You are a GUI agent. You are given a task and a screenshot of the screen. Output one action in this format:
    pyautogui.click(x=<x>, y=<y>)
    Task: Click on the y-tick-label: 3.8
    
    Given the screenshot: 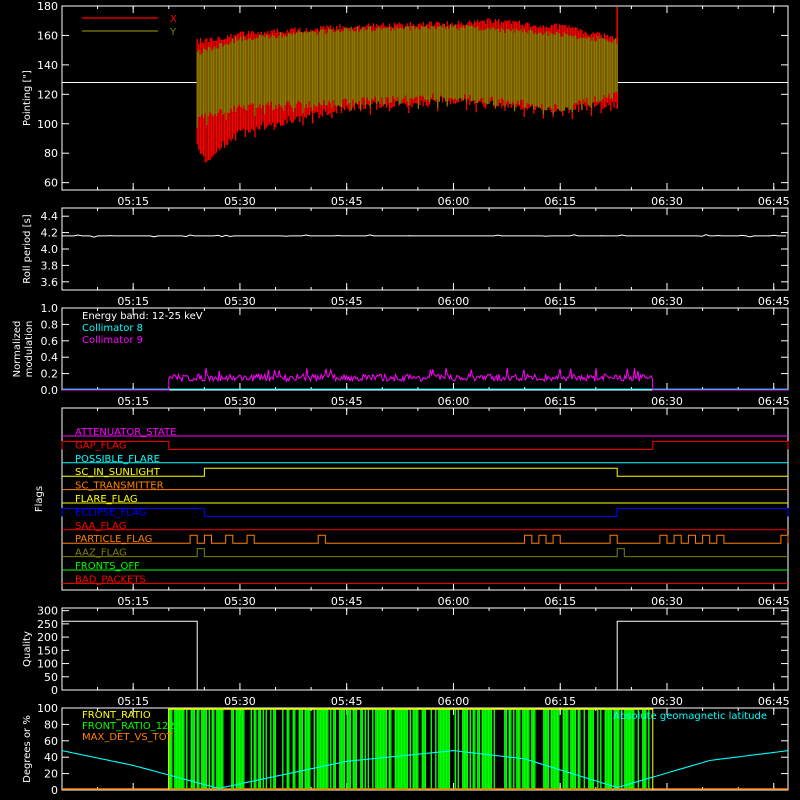 What is the action you would take?
    pyautogui.click(x=50, y=265)
    